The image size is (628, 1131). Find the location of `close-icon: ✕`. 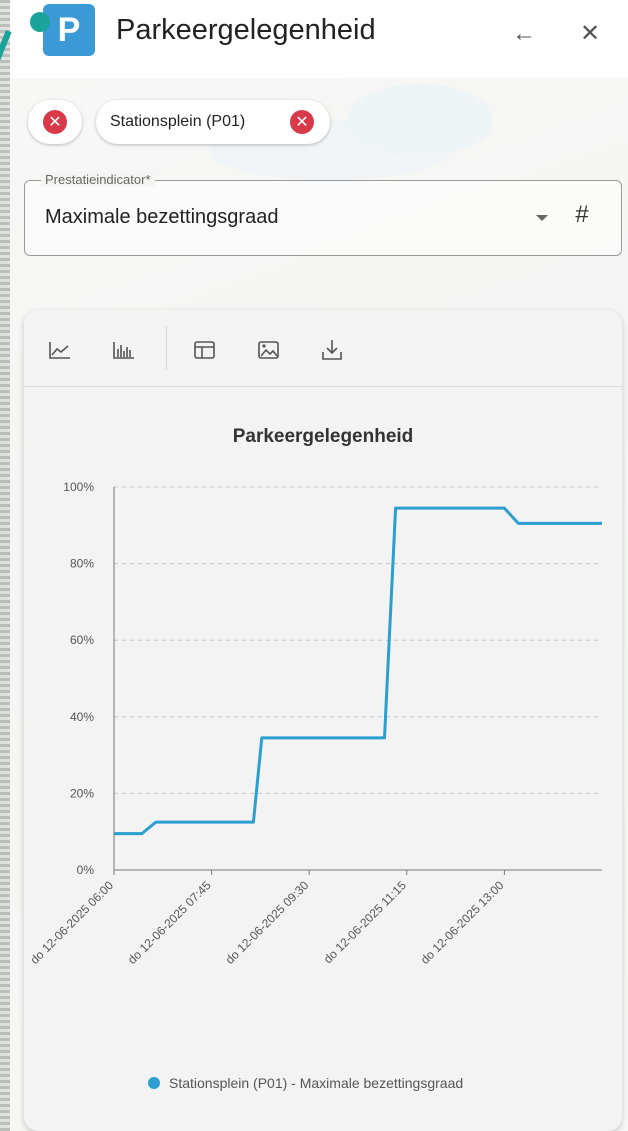

close-icon: ✕ is located at coordinates (590, 33).